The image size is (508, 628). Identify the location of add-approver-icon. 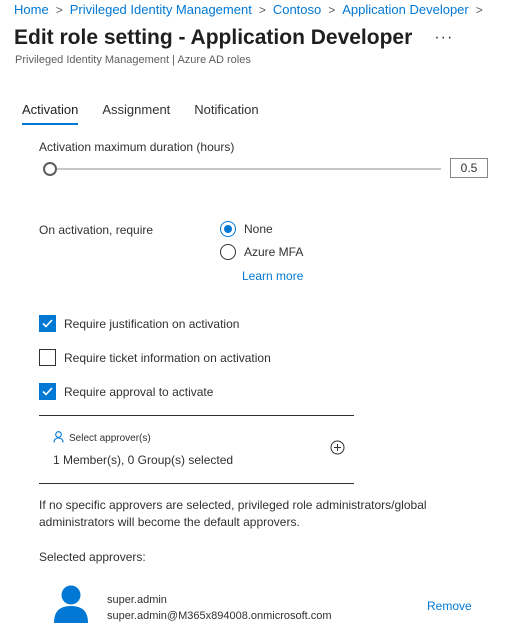
(337, 450).